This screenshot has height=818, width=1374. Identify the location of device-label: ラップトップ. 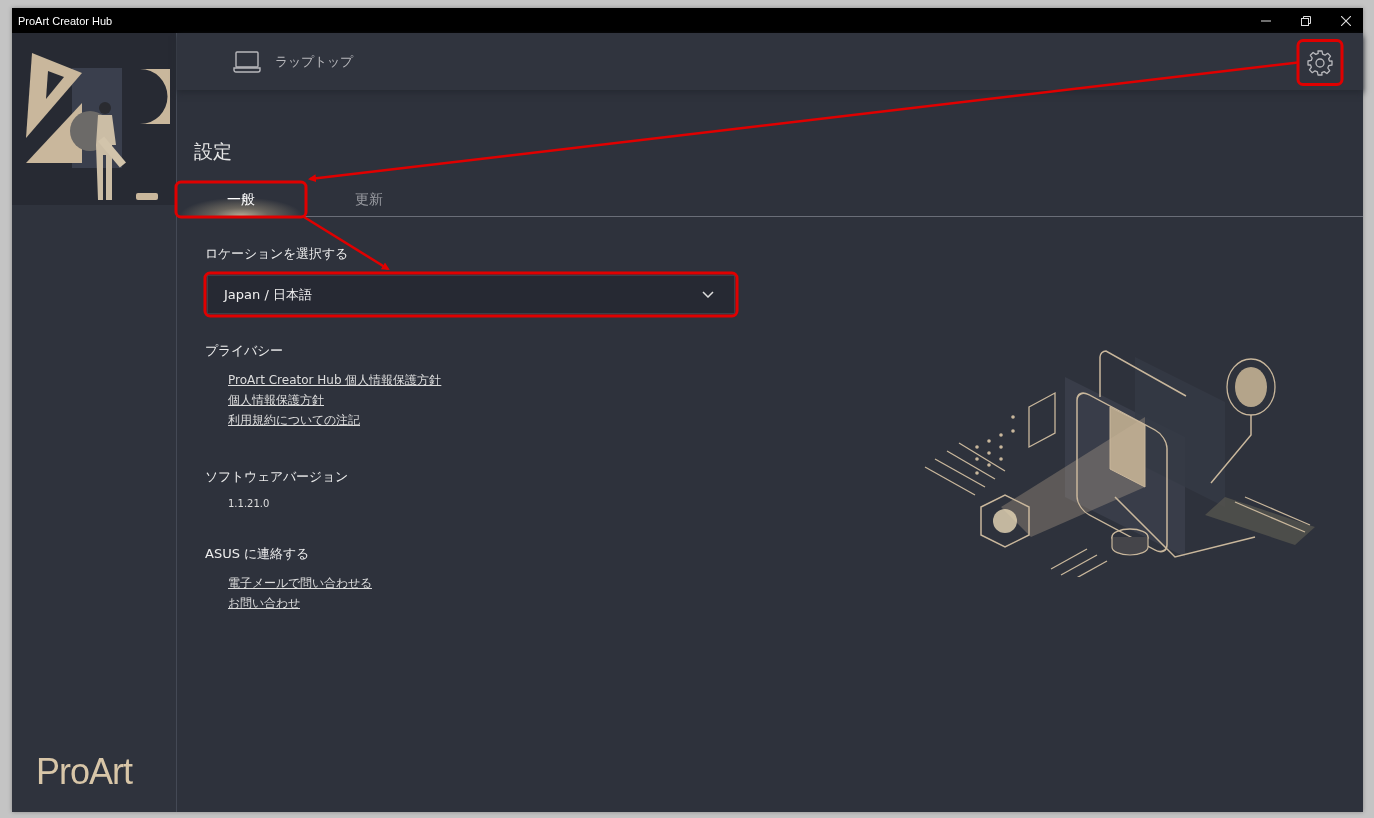
(314, 61).